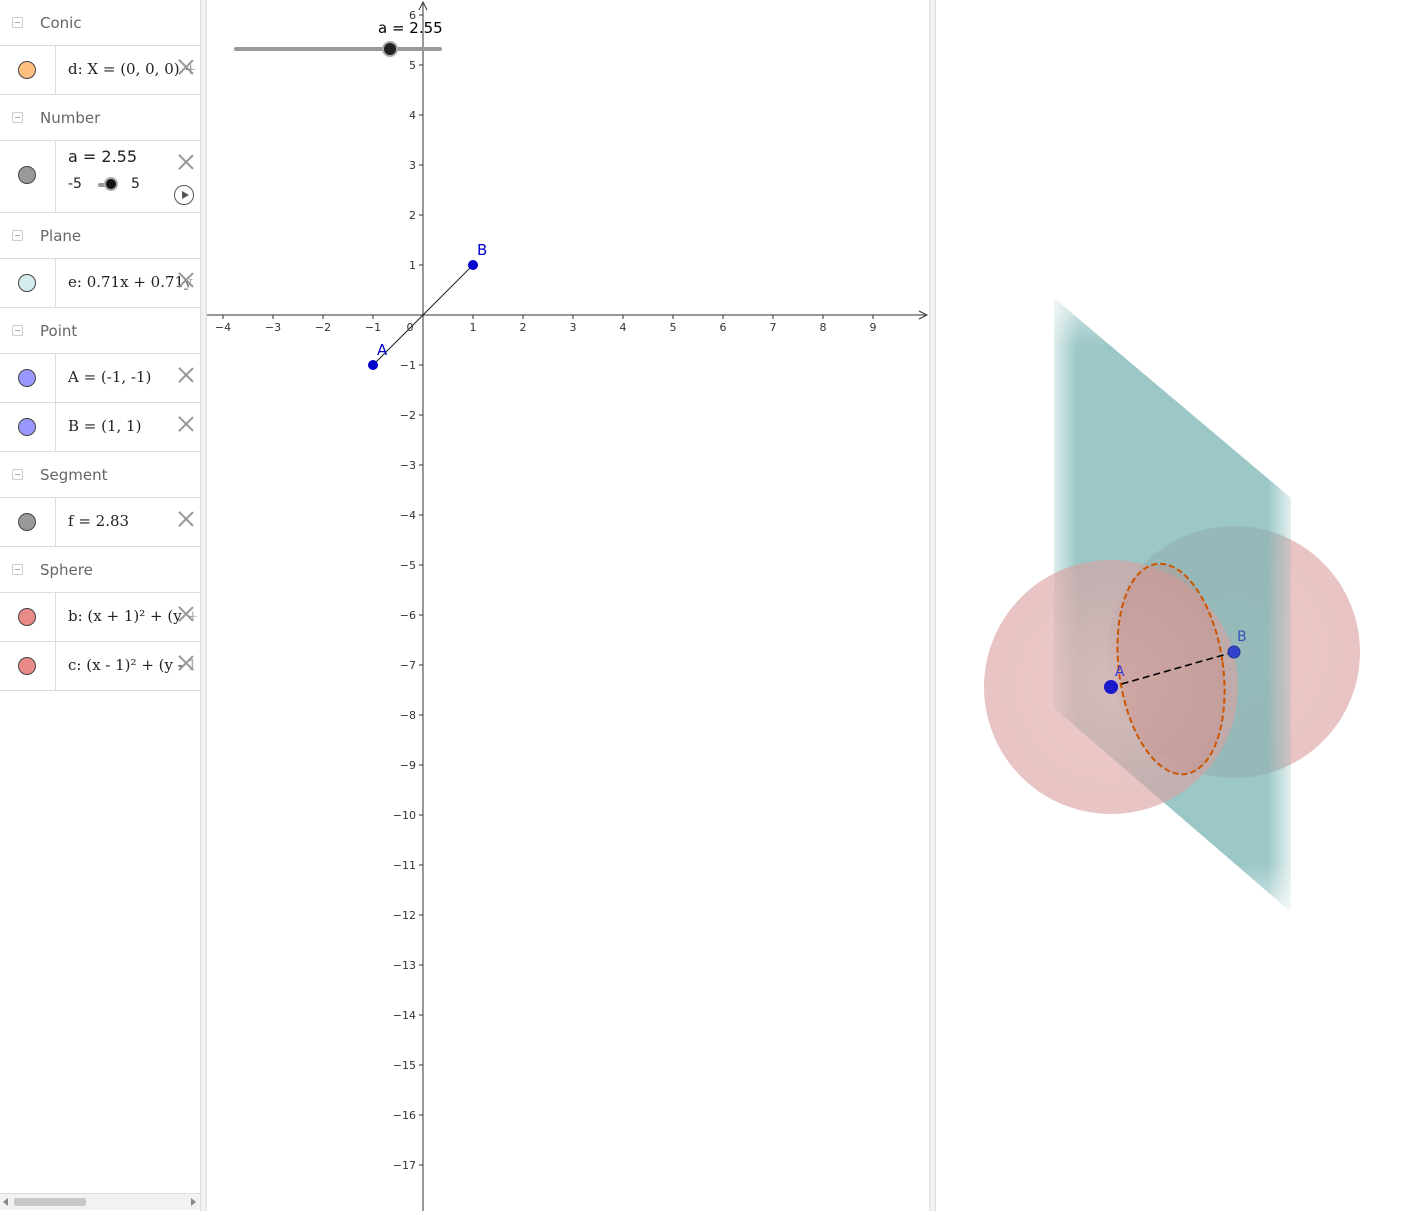 The width and height of the screenshot is (1411, 1215). Describe the element at coordinates (61, 236) in the screenshot. I see `group-title: Plane` at that location.